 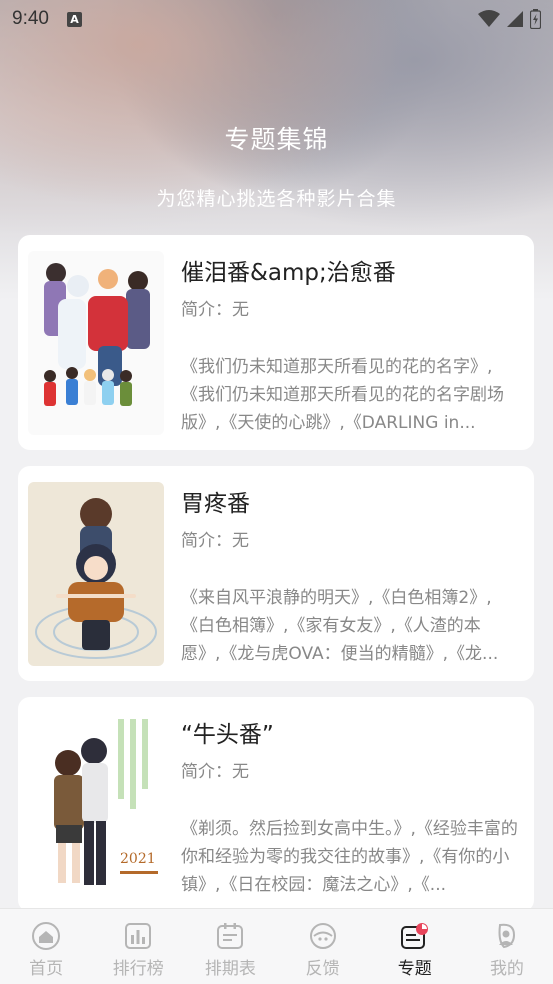 What do you see at coordinates (30, 18) in the screenshot?
I see `status-time: 9:40` at bounding box center [30, 18].